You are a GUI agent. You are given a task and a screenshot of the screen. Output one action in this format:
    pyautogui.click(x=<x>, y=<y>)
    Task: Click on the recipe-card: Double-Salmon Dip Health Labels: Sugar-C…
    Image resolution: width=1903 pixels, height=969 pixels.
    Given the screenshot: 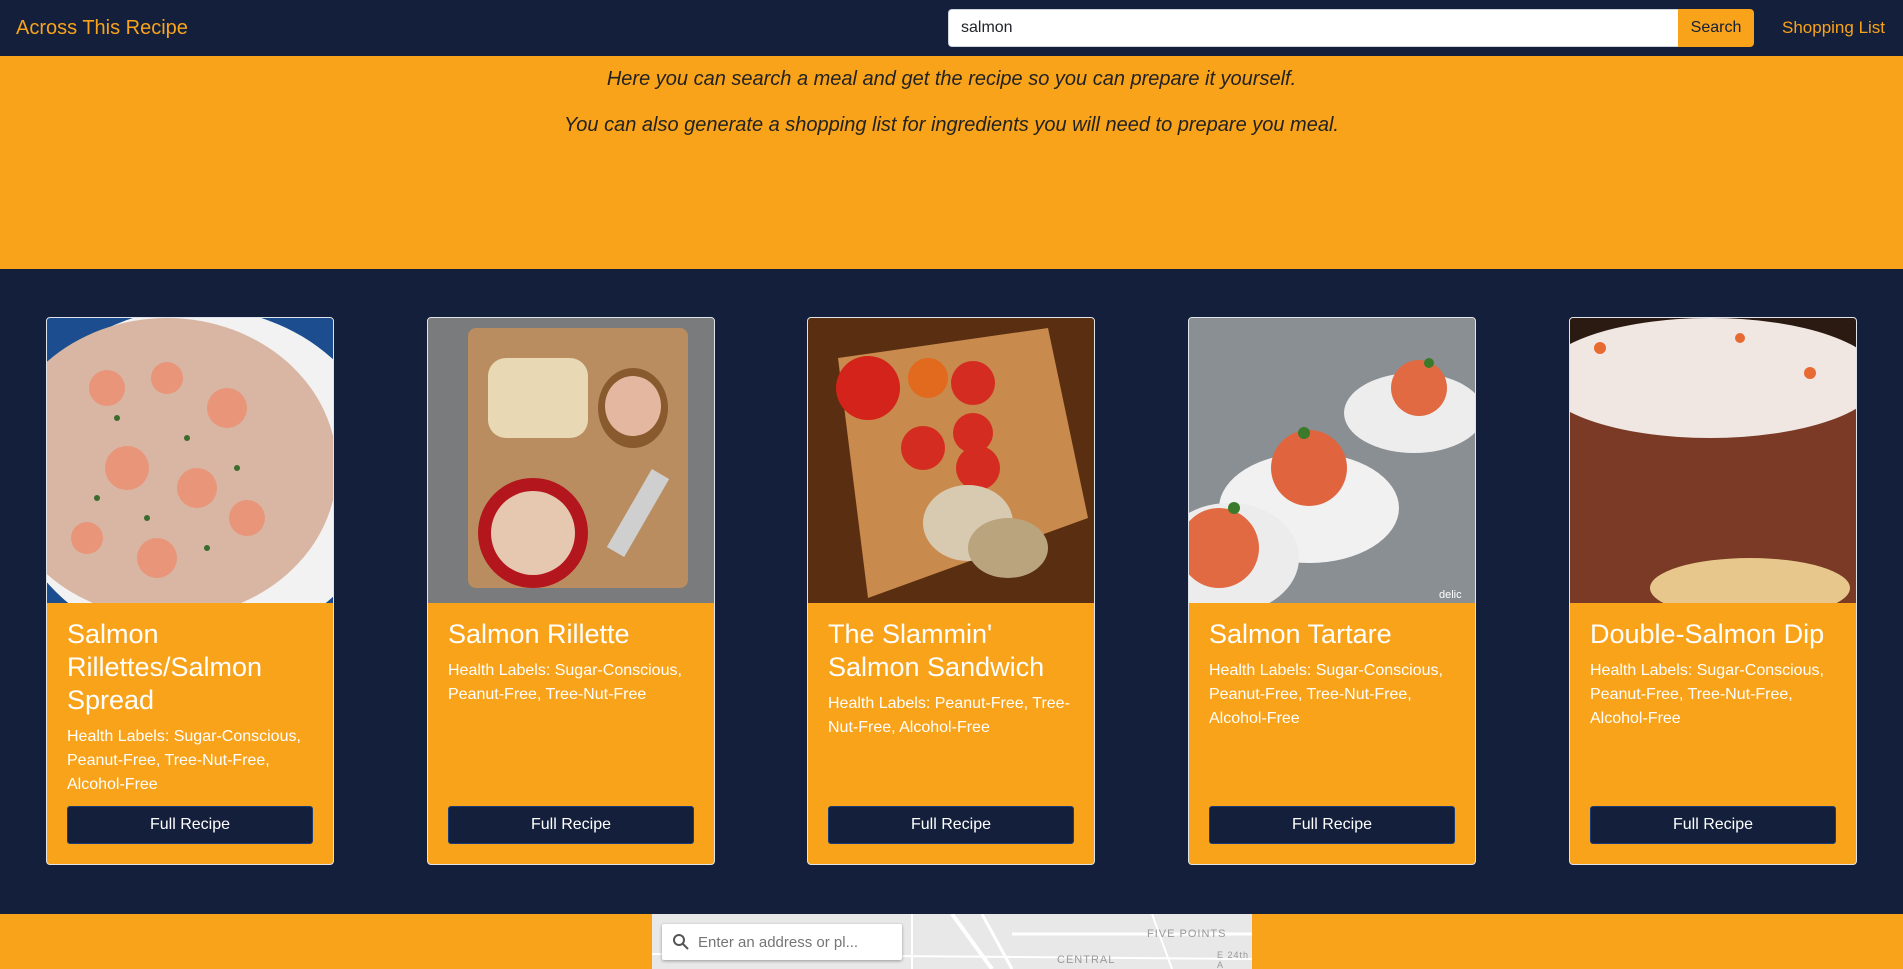 What is the action you would take?
    pyautogui.click(x=1713, y=591)
    